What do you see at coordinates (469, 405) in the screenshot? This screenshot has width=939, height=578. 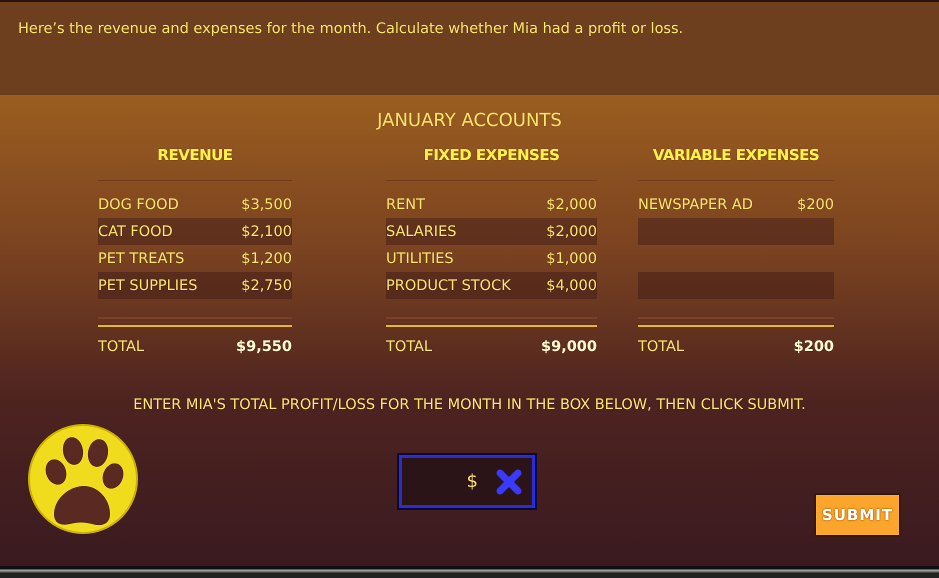 I see `prompt-text: ENTER MIA'S TOTAL PROFIT/LOSS FOR THE MONTH IN THE BOX BELOW, THEN CLICK SUBMIT.` at bounding box center [469, 405].